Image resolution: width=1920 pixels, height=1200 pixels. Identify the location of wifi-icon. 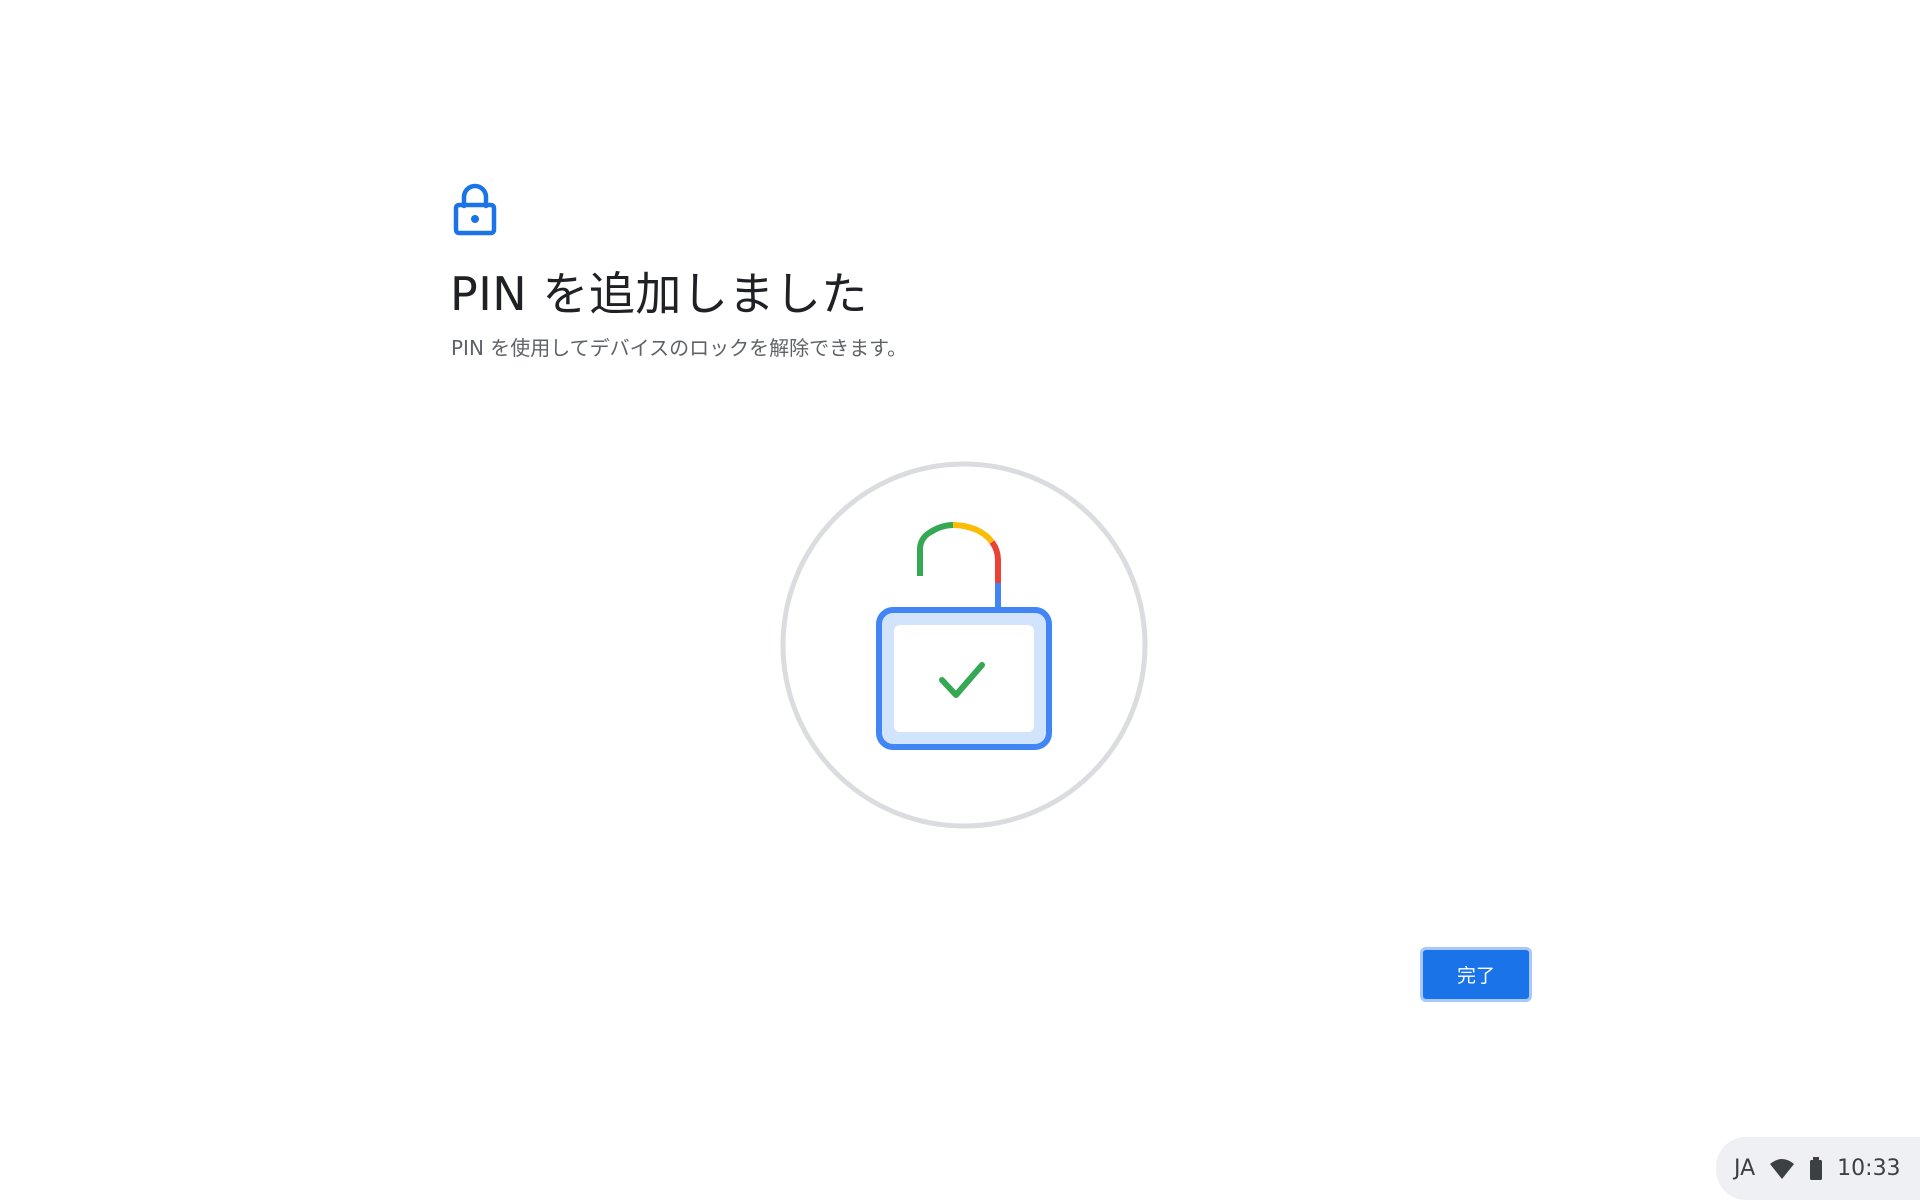
(1782, 1169).